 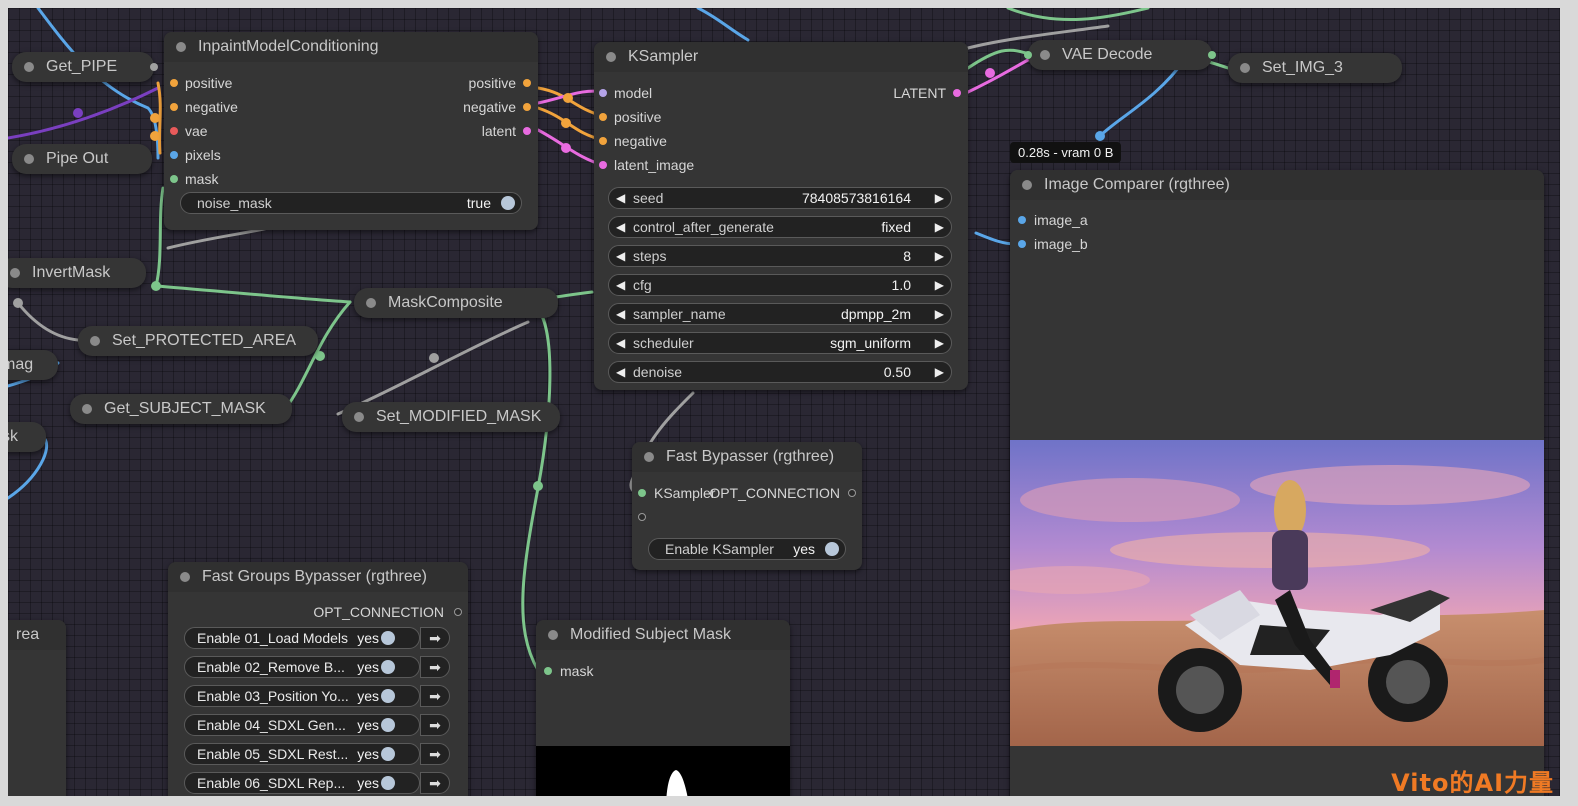 I want to click on widget-seed: ◀ seed 78408573816164 ▶, so click(x=780, y=198).